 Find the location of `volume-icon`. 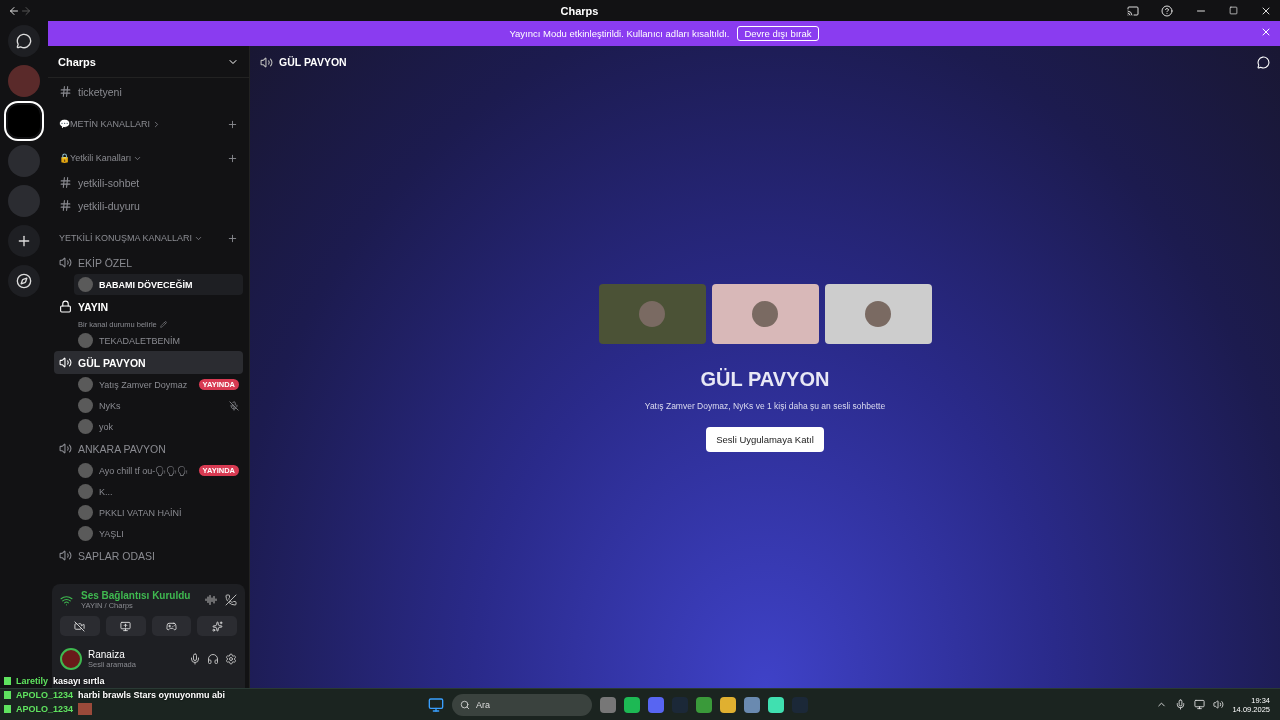

volume-icon is located at coordinates (1219, 704).